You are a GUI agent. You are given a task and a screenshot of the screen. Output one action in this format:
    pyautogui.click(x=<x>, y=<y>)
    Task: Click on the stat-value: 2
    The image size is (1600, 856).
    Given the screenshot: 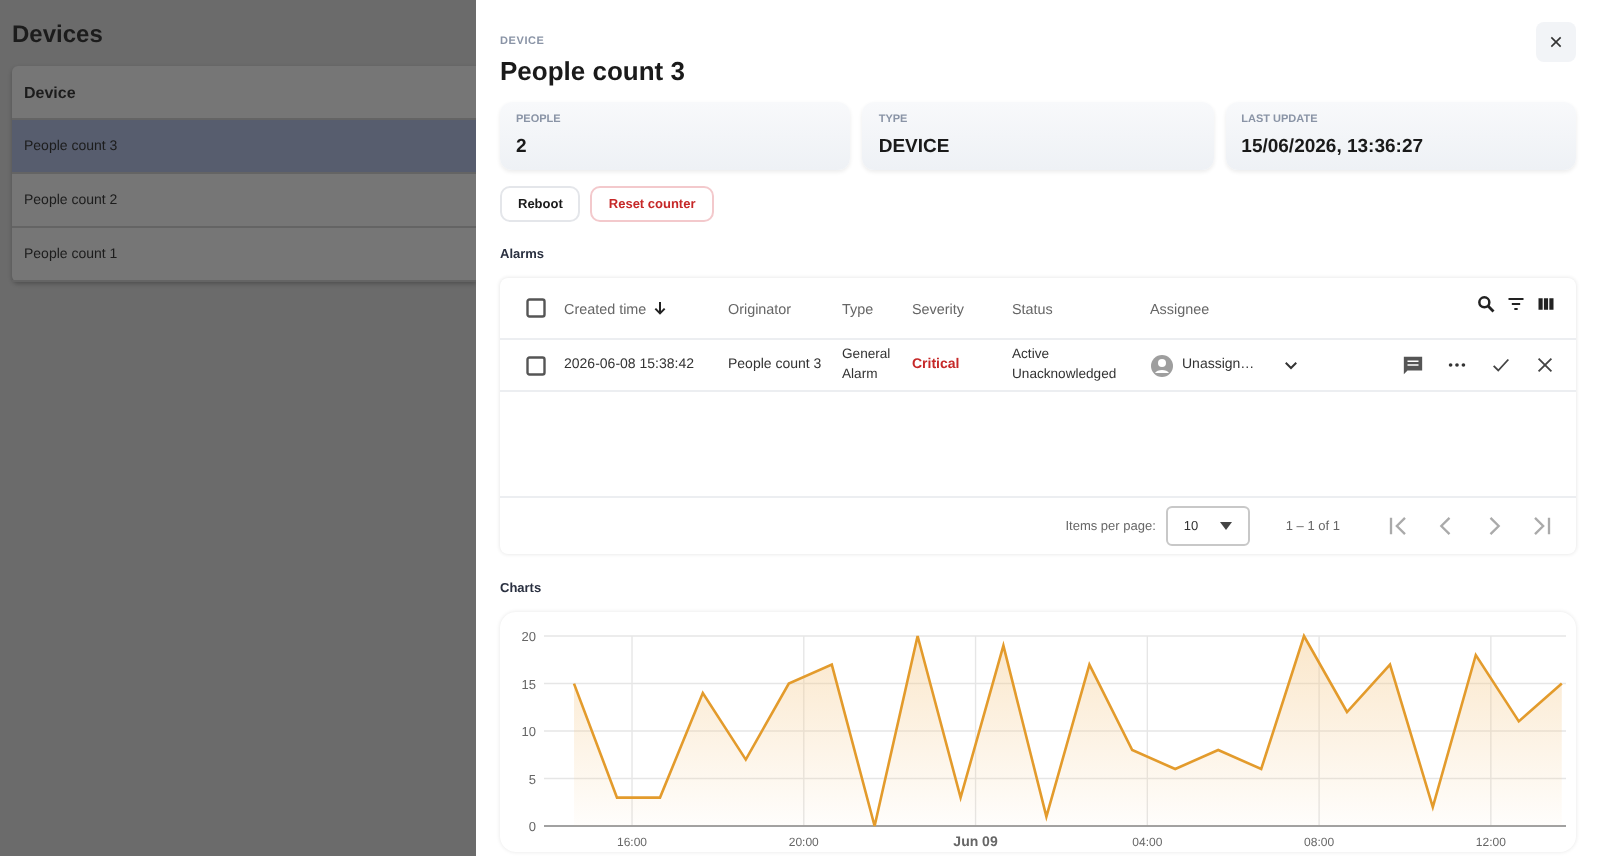 What is the action you would take?
    pyautogui.click(x=521, y=147)
    